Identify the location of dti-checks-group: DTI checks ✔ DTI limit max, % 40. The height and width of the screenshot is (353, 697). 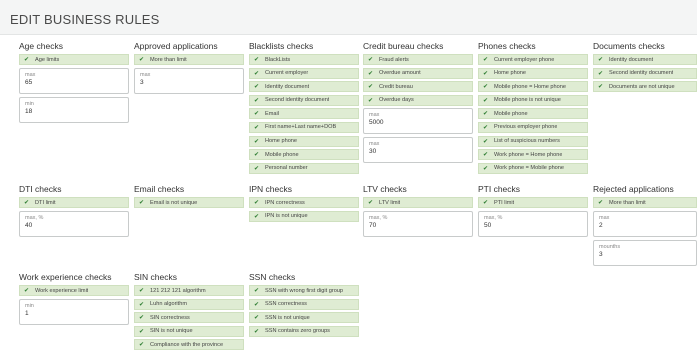
(74, 212).